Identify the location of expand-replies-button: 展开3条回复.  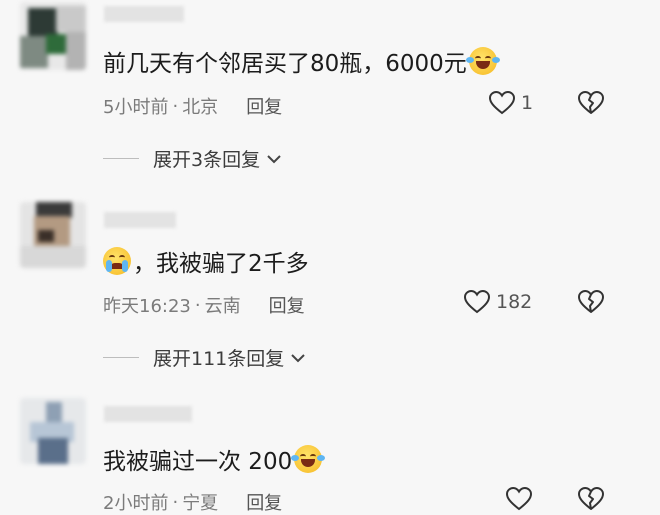
(192, 158).